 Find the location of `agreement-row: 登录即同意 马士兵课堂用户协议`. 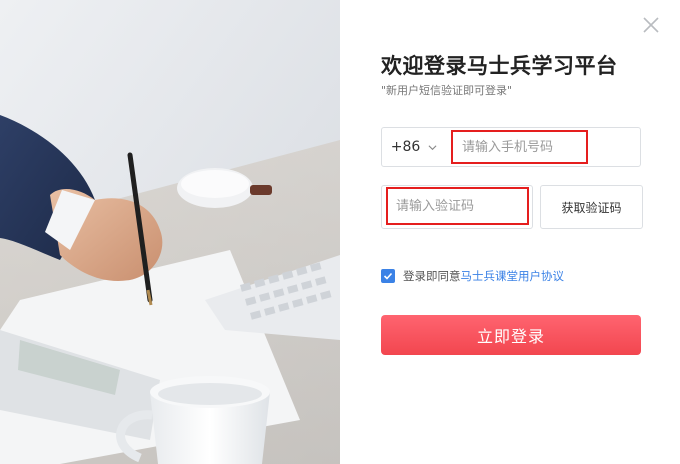

agreement-row: 登录即同意 马士兵课堂用户协议 is located at coordinates (472, 276).